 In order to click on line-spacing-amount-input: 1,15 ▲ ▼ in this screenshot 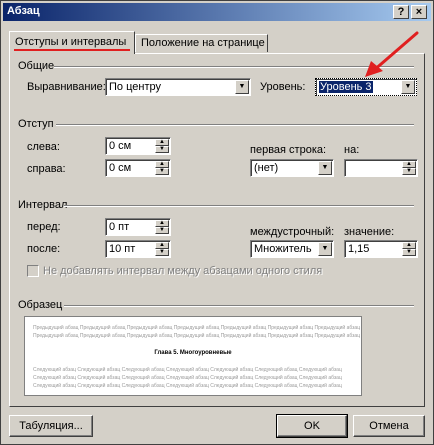, I will do `click(381, 249)`.